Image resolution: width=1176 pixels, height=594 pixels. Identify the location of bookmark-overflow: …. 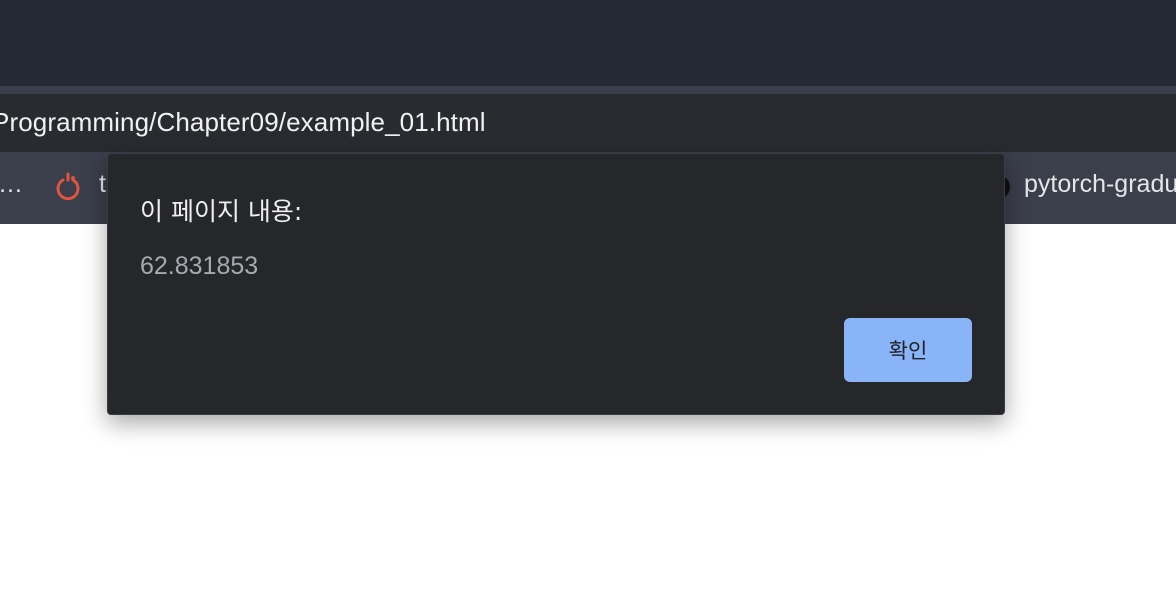
(11, 184).